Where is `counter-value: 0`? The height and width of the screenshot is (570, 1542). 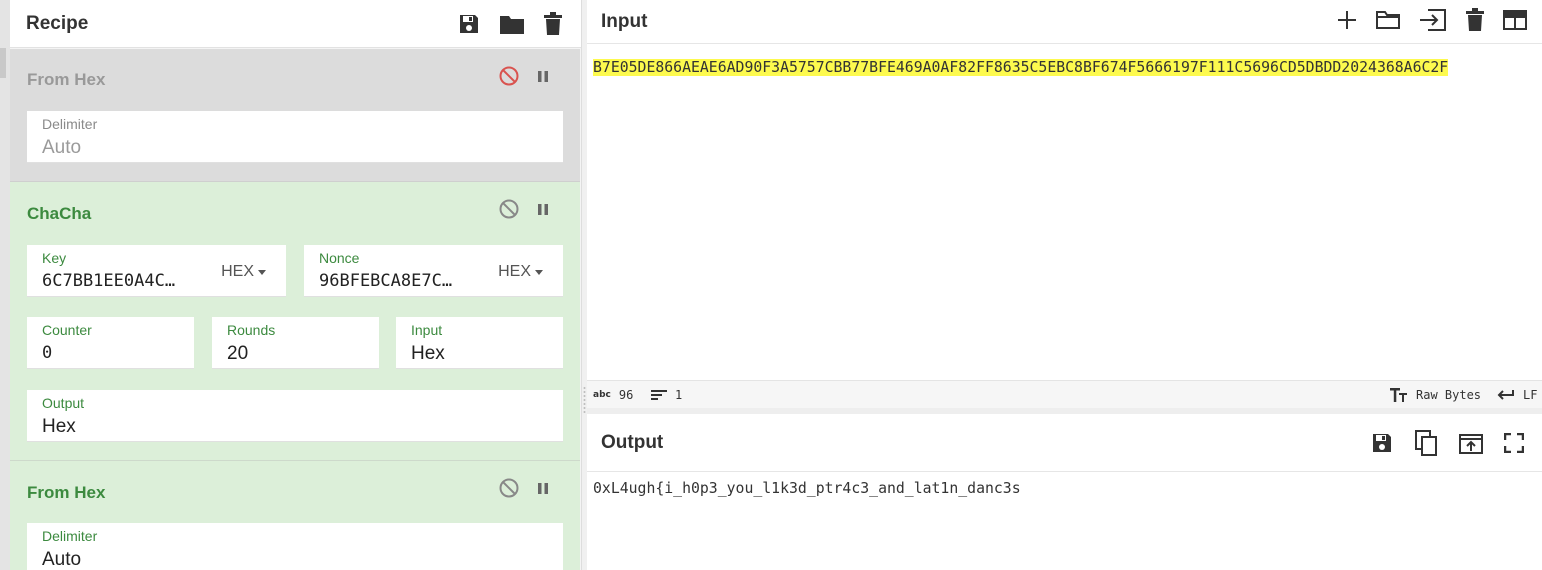 counter-value: 0 is located at coordinates (47, 353).